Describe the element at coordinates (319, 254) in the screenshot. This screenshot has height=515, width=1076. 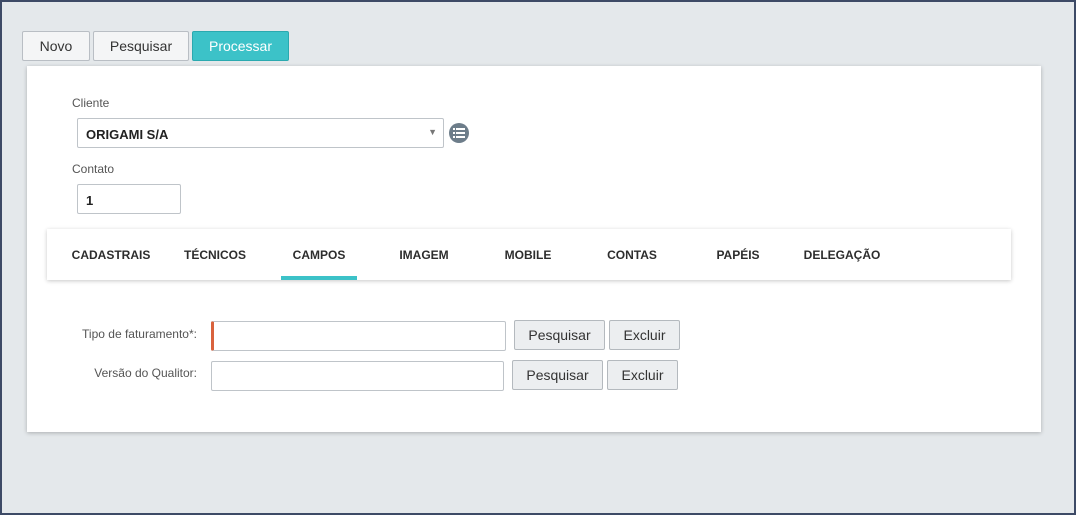
I see `tab-campos: CAMPOS` at that location.